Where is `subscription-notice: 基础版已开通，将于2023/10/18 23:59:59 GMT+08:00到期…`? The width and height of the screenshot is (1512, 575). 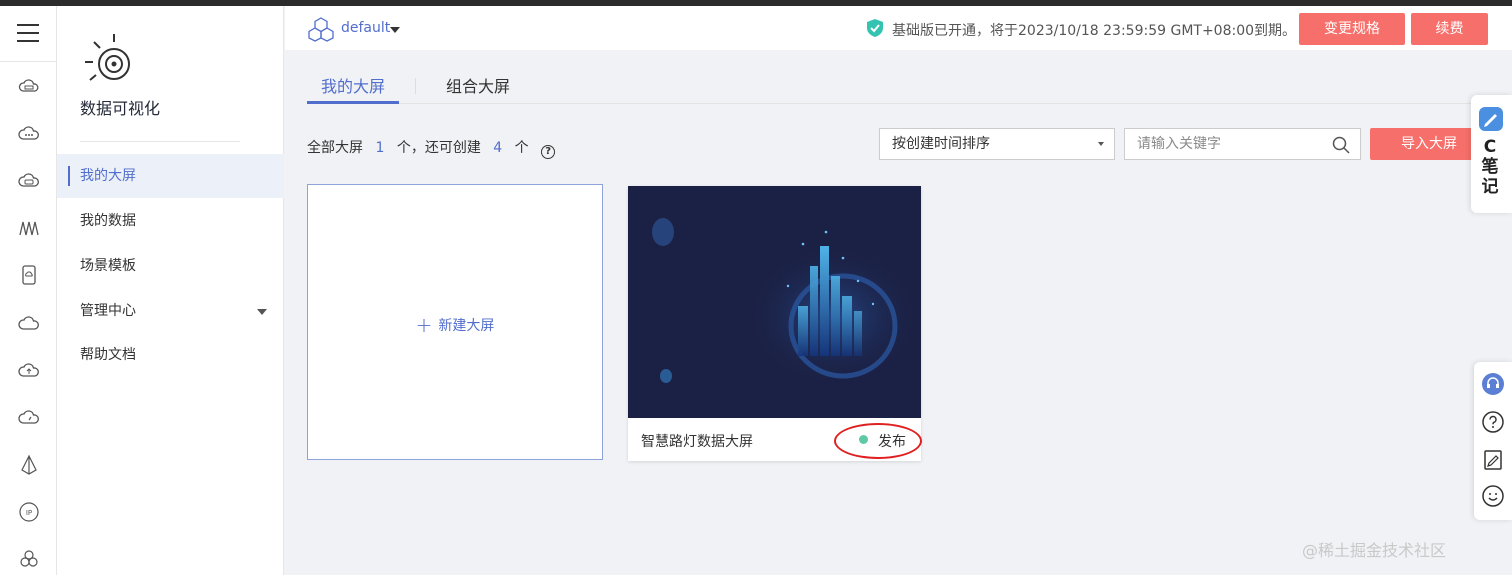 subscription-notice: 基础版已开通，将于2023/10/18 23:59:59 GMT+08:00到期… is located at coordinates (1094, 31).